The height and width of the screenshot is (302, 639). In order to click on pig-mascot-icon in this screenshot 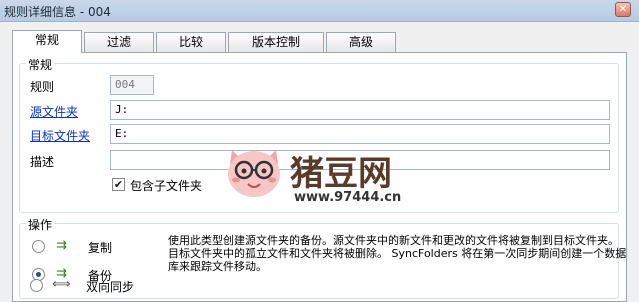, I will do `click(254, 173)`.